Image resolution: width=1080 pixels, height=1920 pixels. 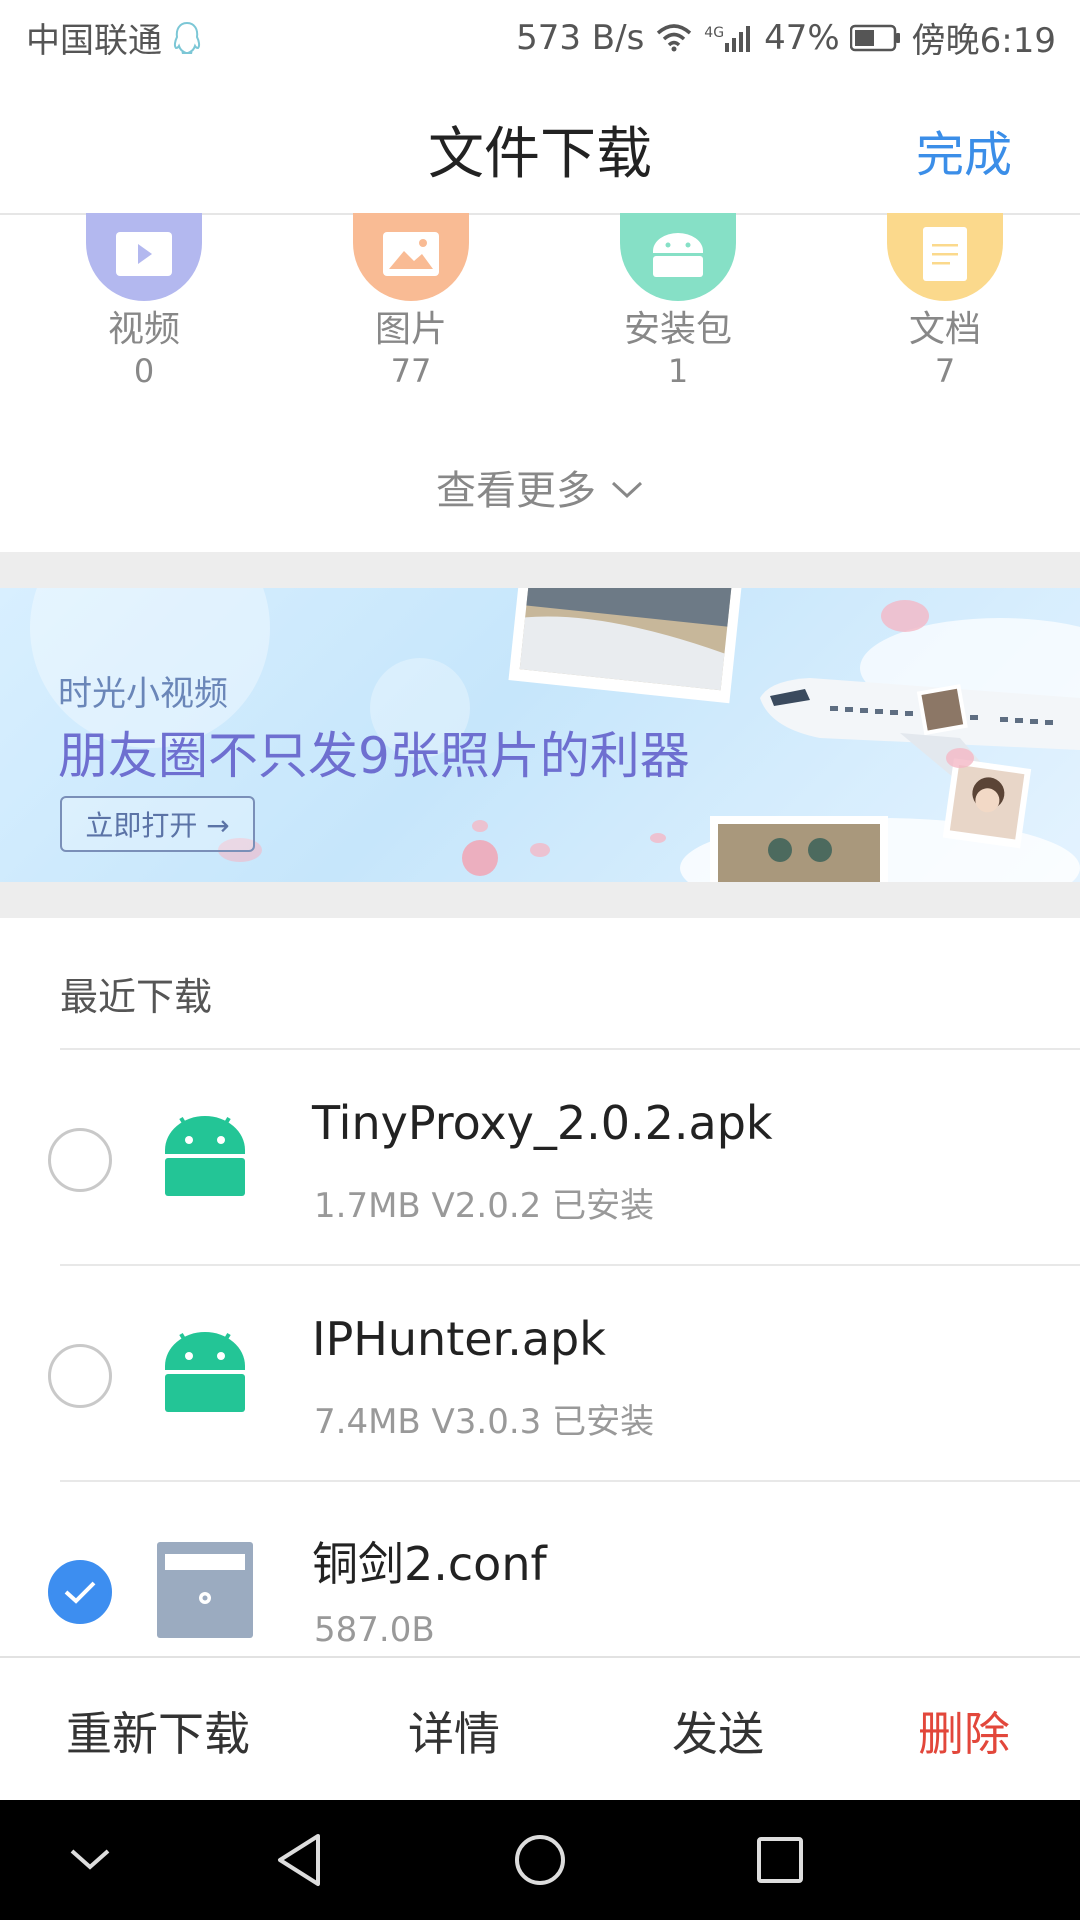 I want to click on redownload-button: 重新下载, so click(x=158, y=1731).